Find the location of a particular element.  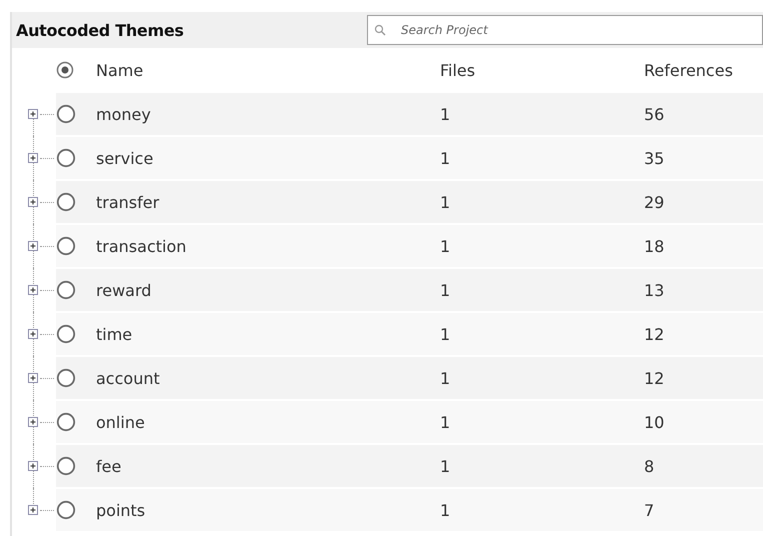

references-count: 10 is located at coordinates (703, 422).